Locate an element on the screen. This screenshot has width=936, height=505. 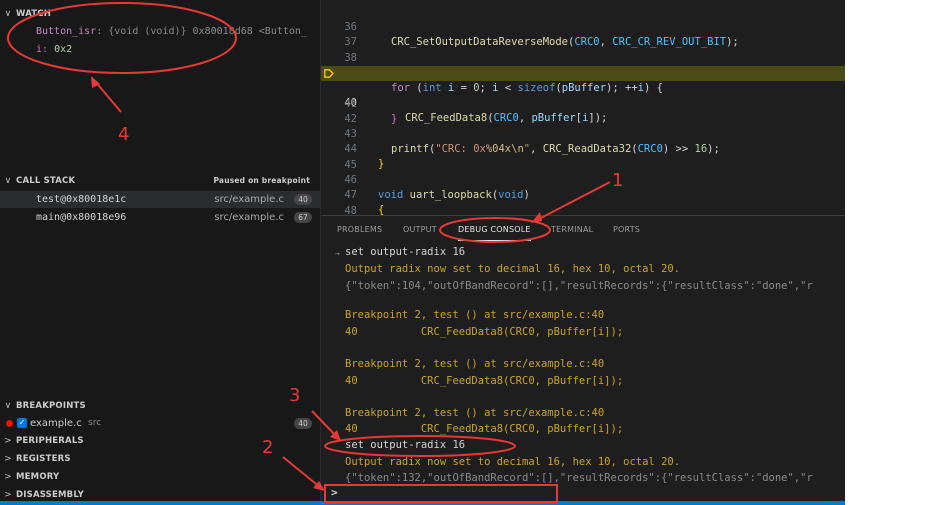
memory-section-header: > MEMORY is located at coordinates (160, 477).